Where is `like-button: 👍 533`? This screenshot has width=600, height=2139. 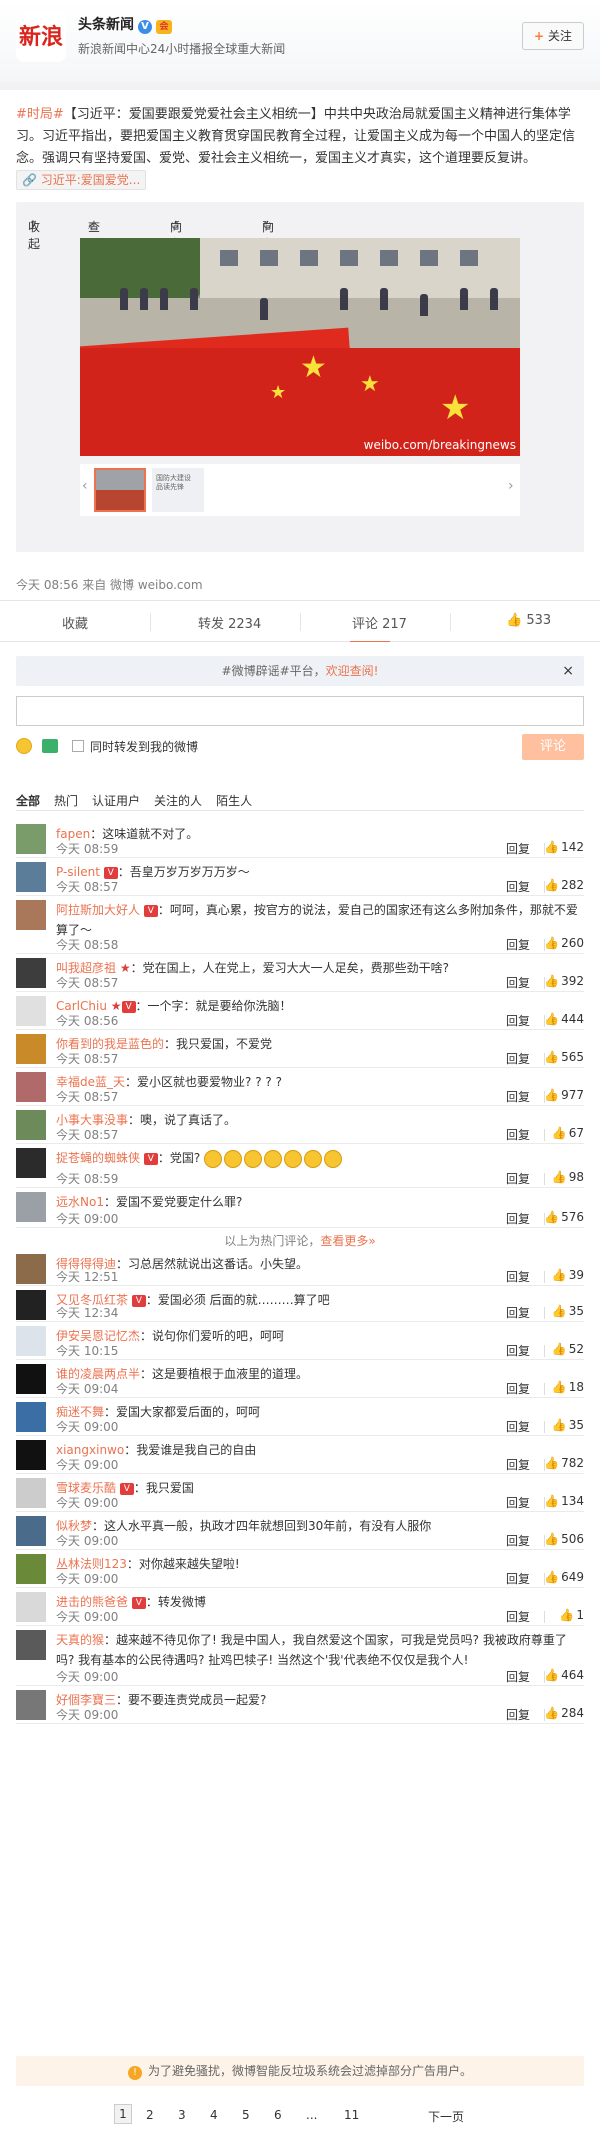 like-button: 👍 533 is located at coordinates (528, 620).